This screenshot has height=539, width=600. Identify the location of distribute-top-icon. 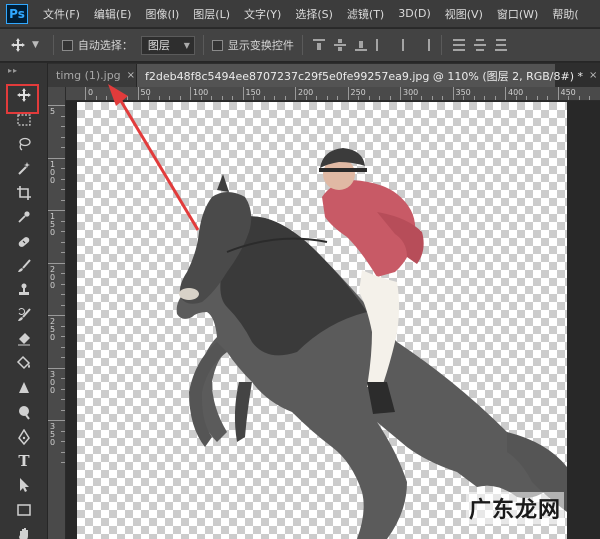
(458, 45).